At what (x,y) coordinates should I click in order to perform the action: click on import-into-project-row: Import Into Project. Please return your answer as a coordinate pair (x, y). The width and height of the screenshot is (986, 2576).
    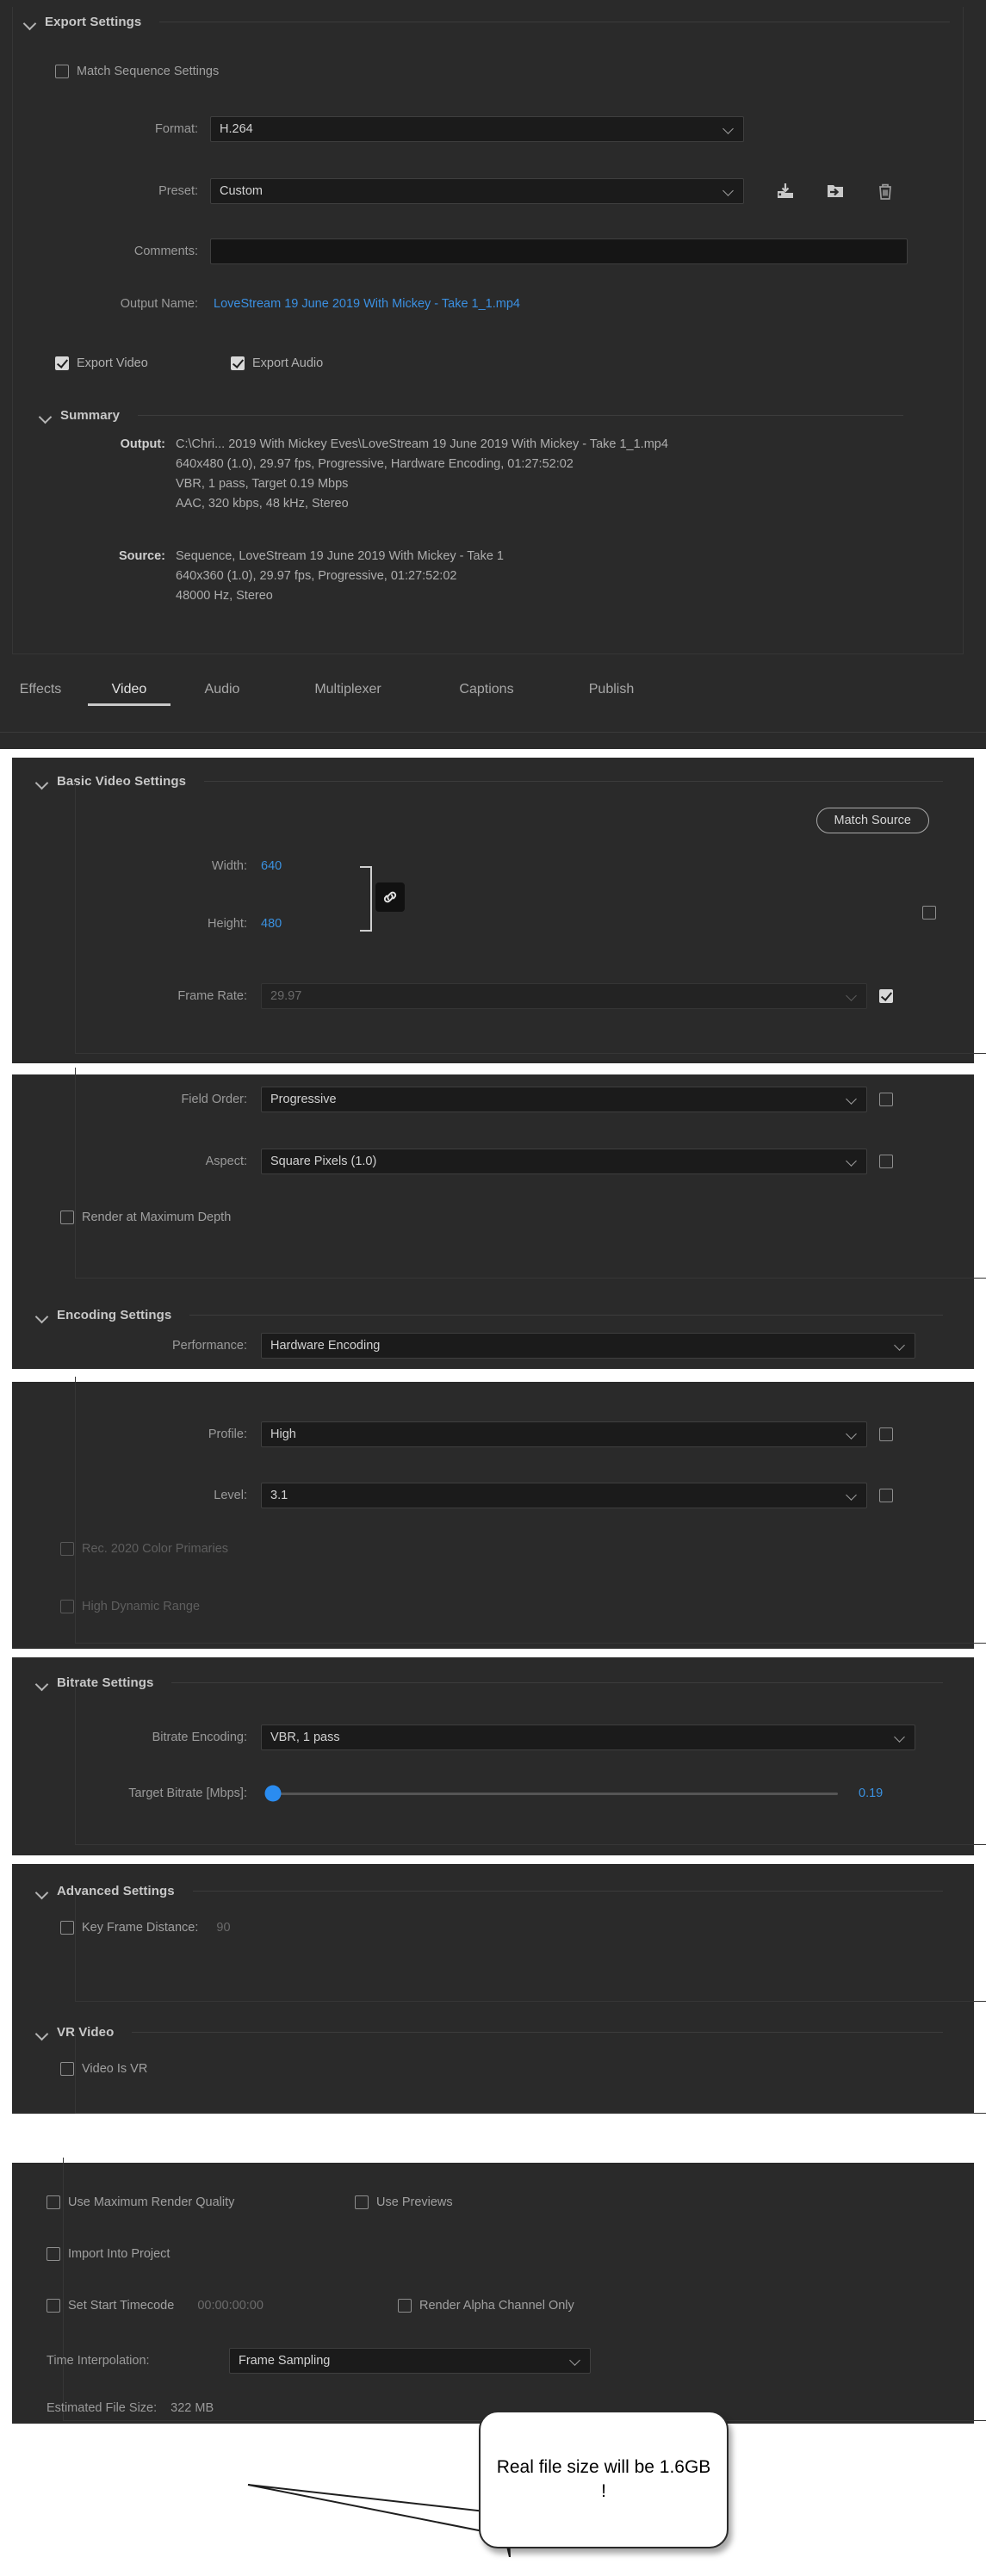
    Looking at the image, I should click on (108, 2254).